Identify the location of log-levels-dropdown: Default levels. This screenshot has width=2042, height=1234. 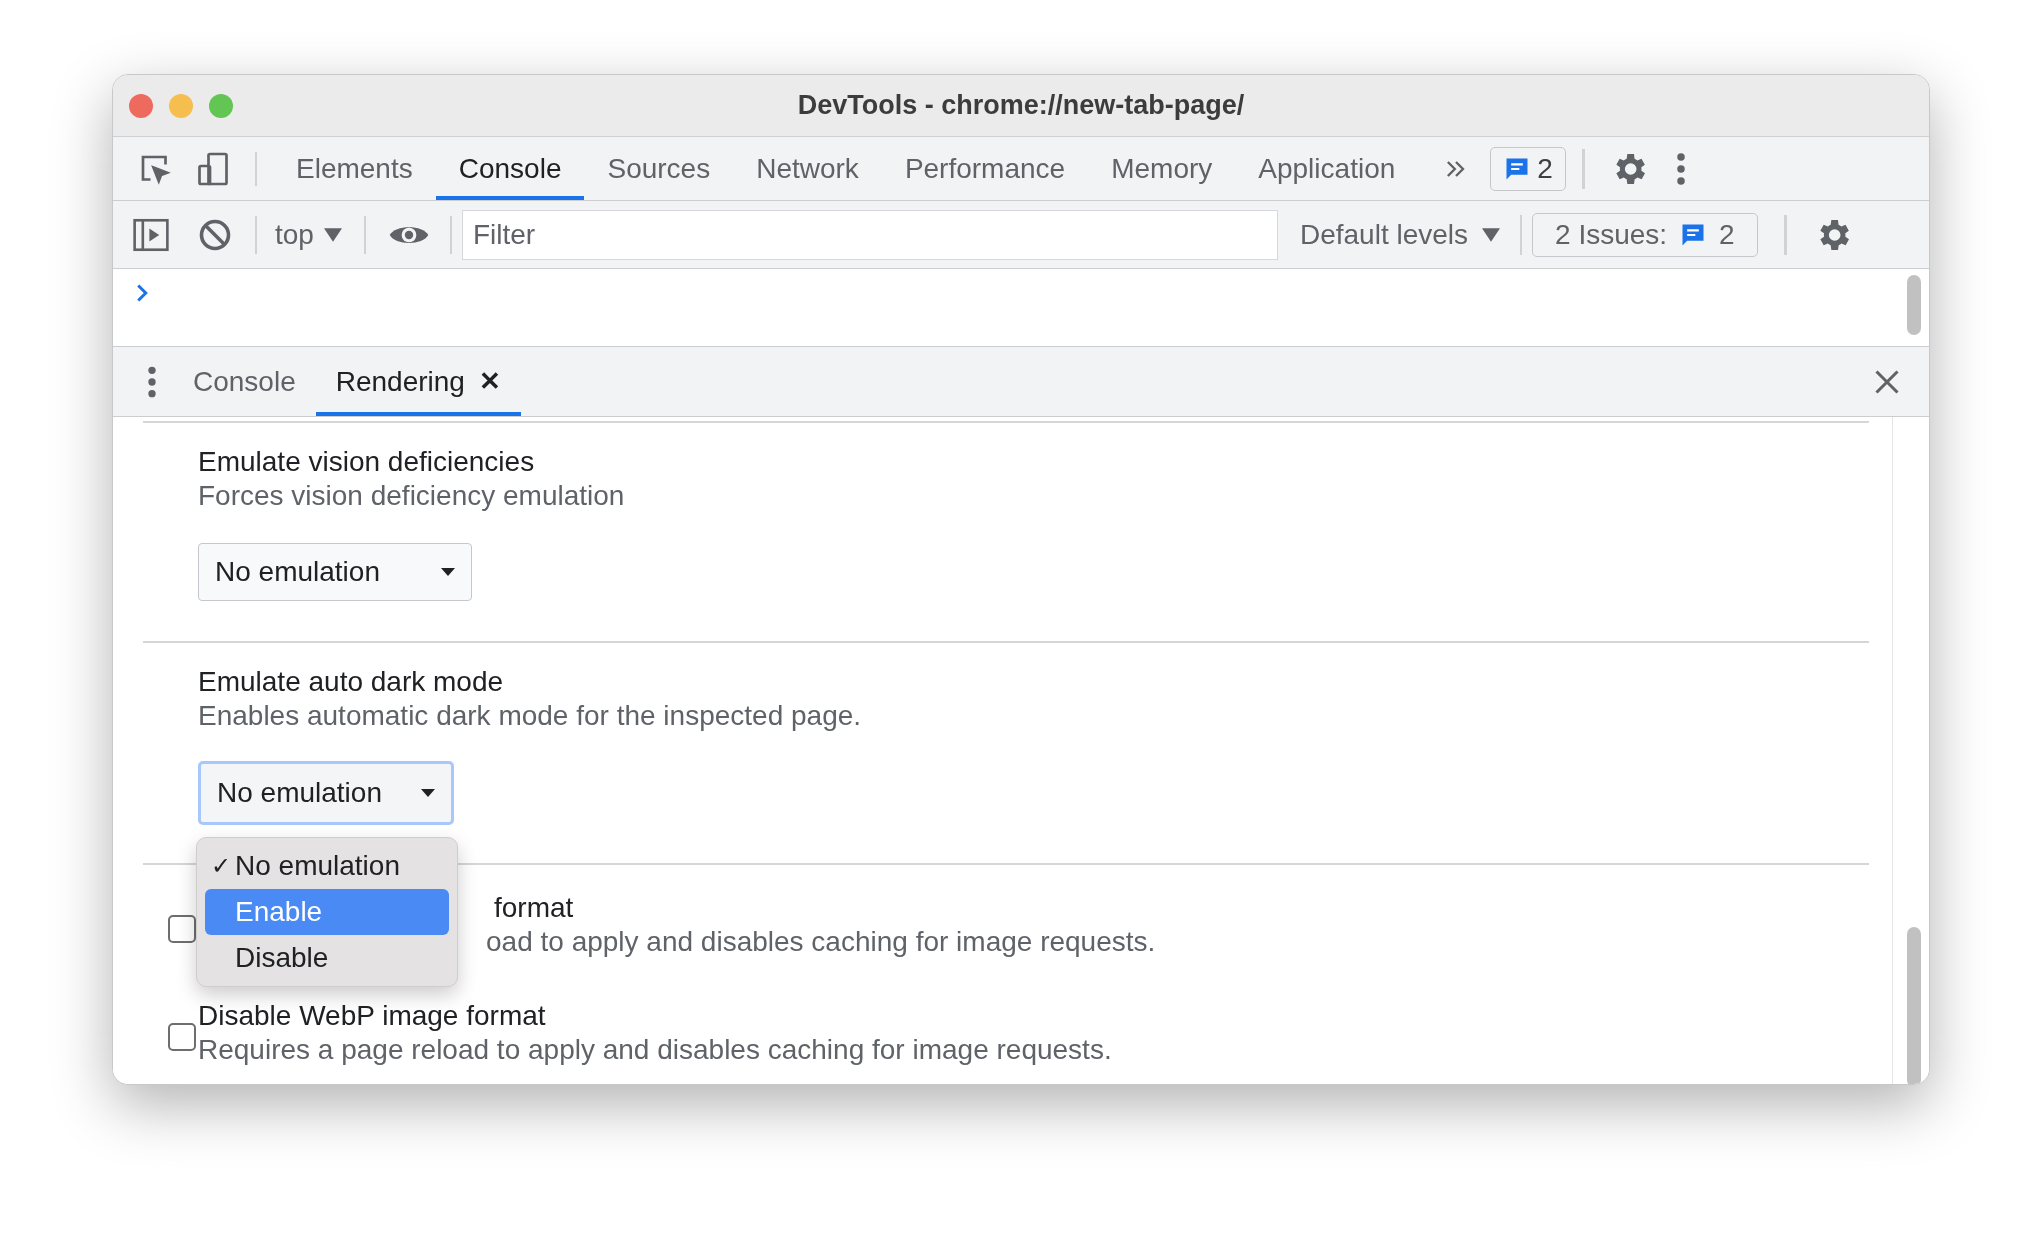
(1400, 234).